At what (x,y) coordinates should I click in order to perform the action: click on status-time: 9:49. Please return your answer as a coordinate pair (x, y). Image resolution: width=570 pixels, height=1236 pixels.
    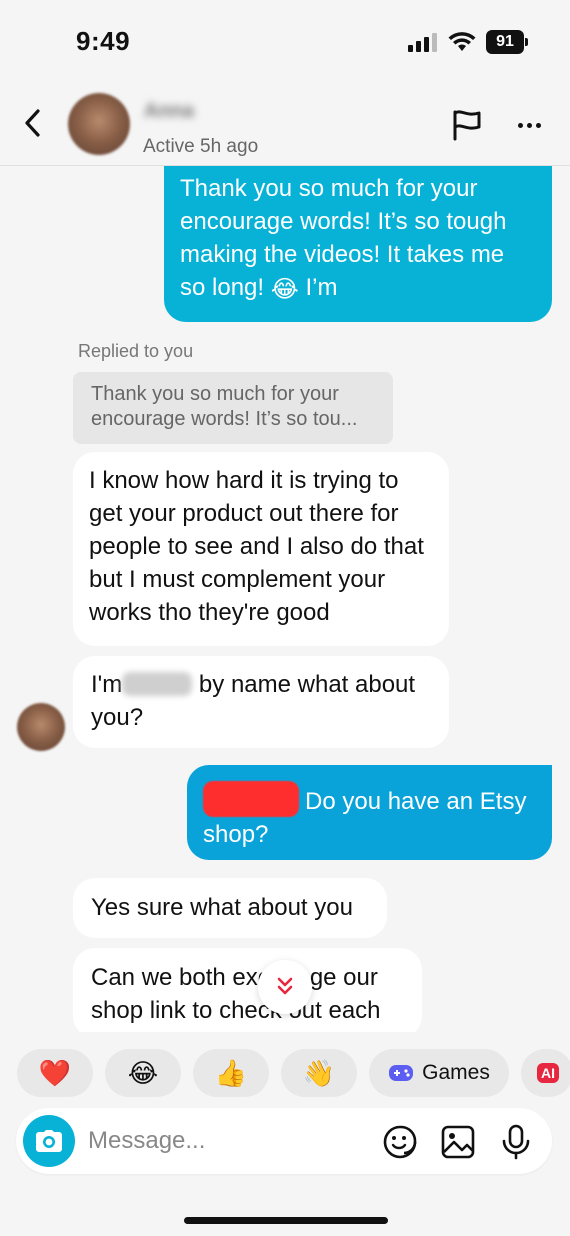
    Looking at the image, I should click on (103, 41).